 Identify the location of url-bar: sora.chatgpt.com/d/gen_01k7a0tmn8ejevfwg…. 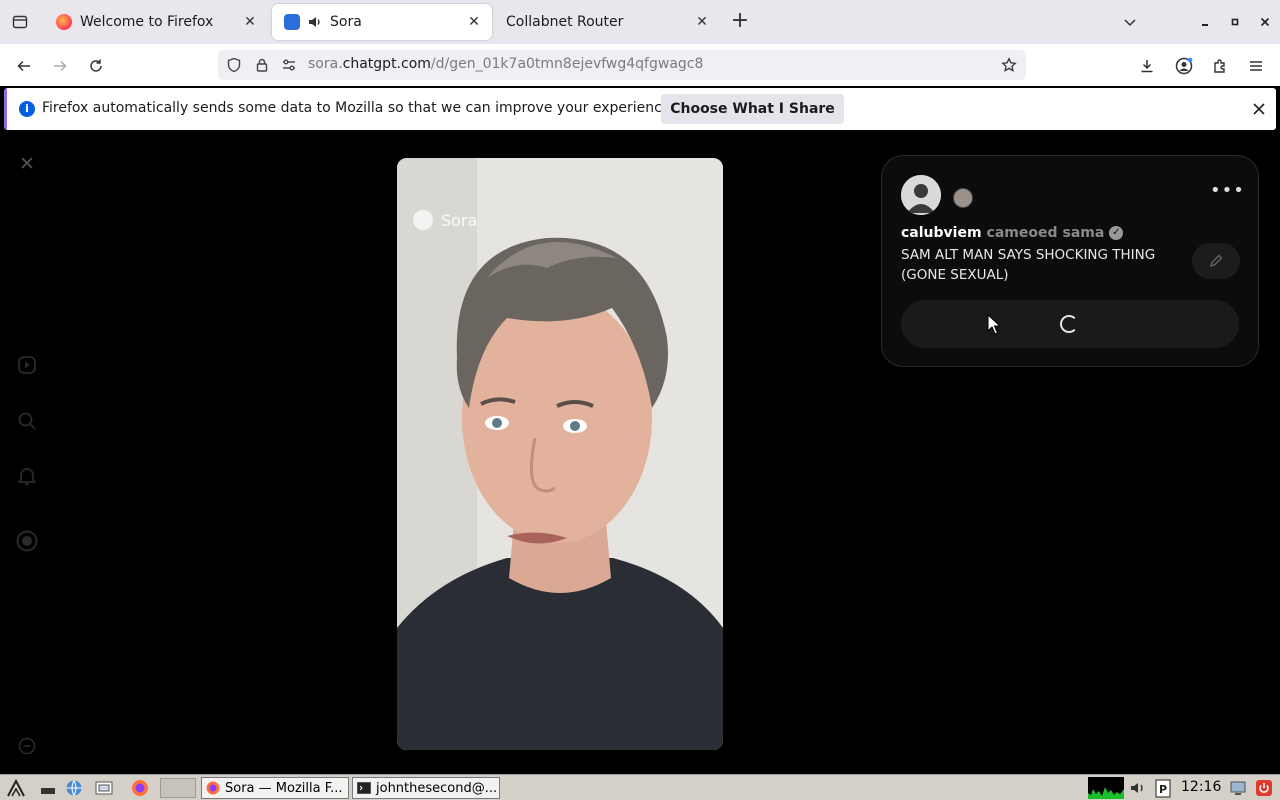
(622, 65).